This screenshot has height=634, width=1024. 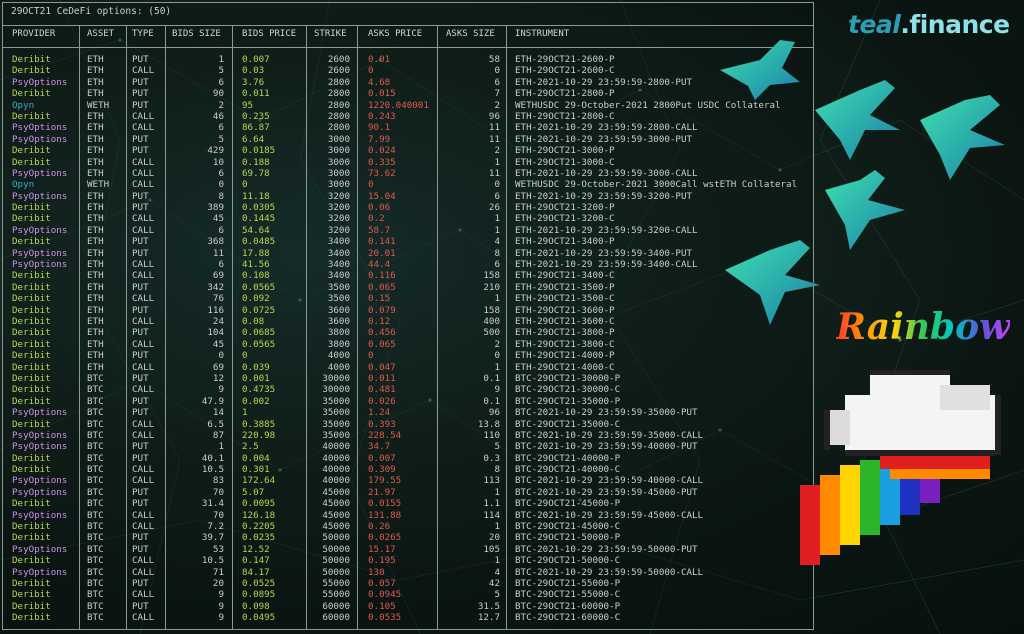 What do you see at coordinates (259, 333) in the screenshot?
I see `bids-price-cell: 0.0685` at bounding box center [259, 333].